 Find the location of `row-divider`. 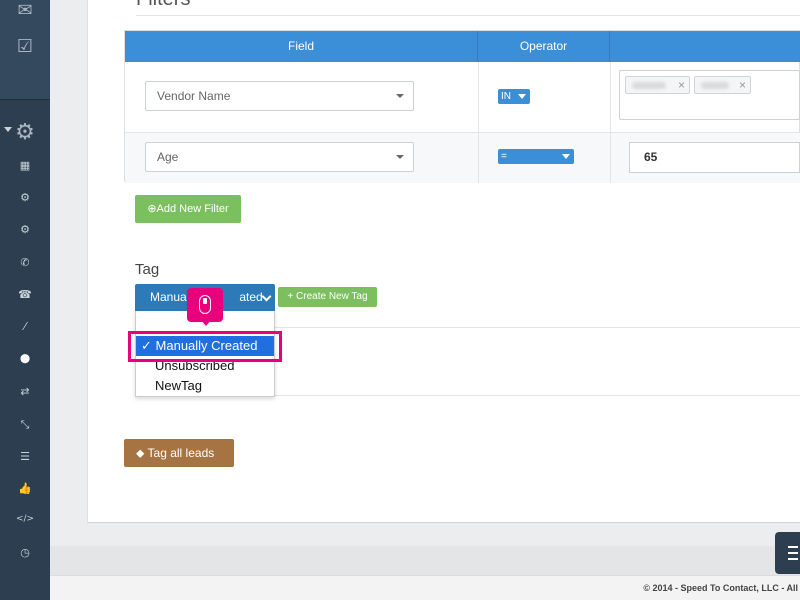

row-divider is located at coordinates (462, 132).